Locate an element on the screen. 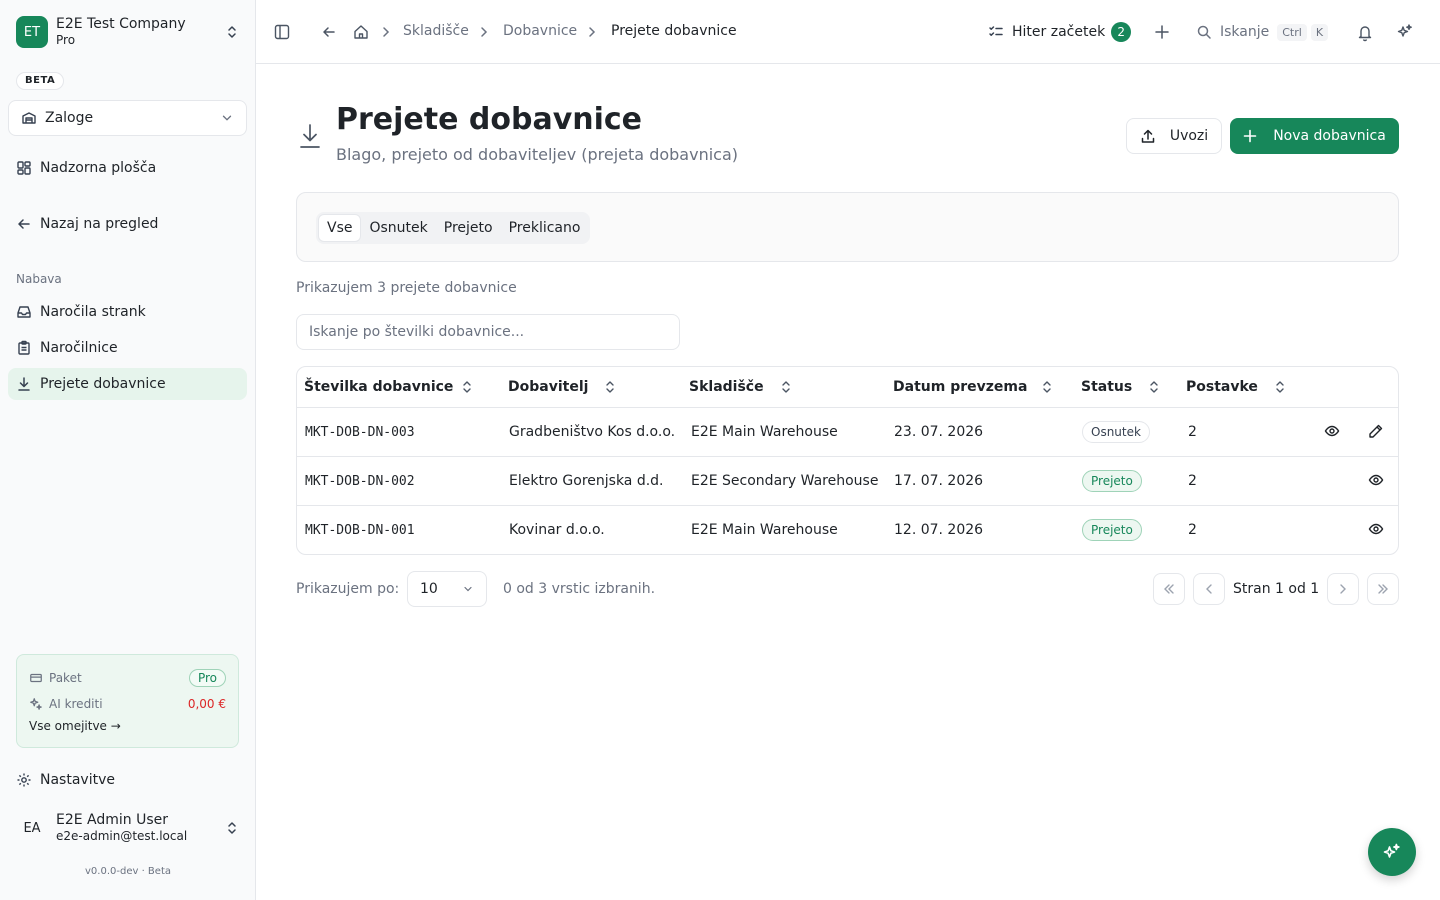  page-title: Prejete dobavnice is located at coordinates (489, 119).